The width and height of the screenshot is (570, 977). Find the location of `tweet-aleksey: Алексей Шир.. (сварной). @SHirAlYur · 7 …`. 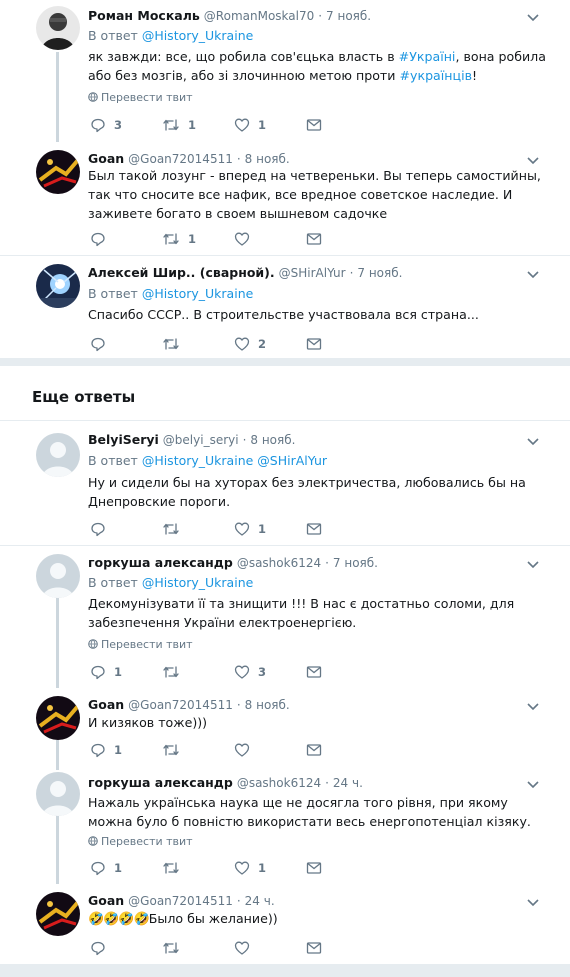

tweet-aleksey: Алексей Шир.. (сварной). @SHirAlYur · 7 … is located at coordinates (285, 307).